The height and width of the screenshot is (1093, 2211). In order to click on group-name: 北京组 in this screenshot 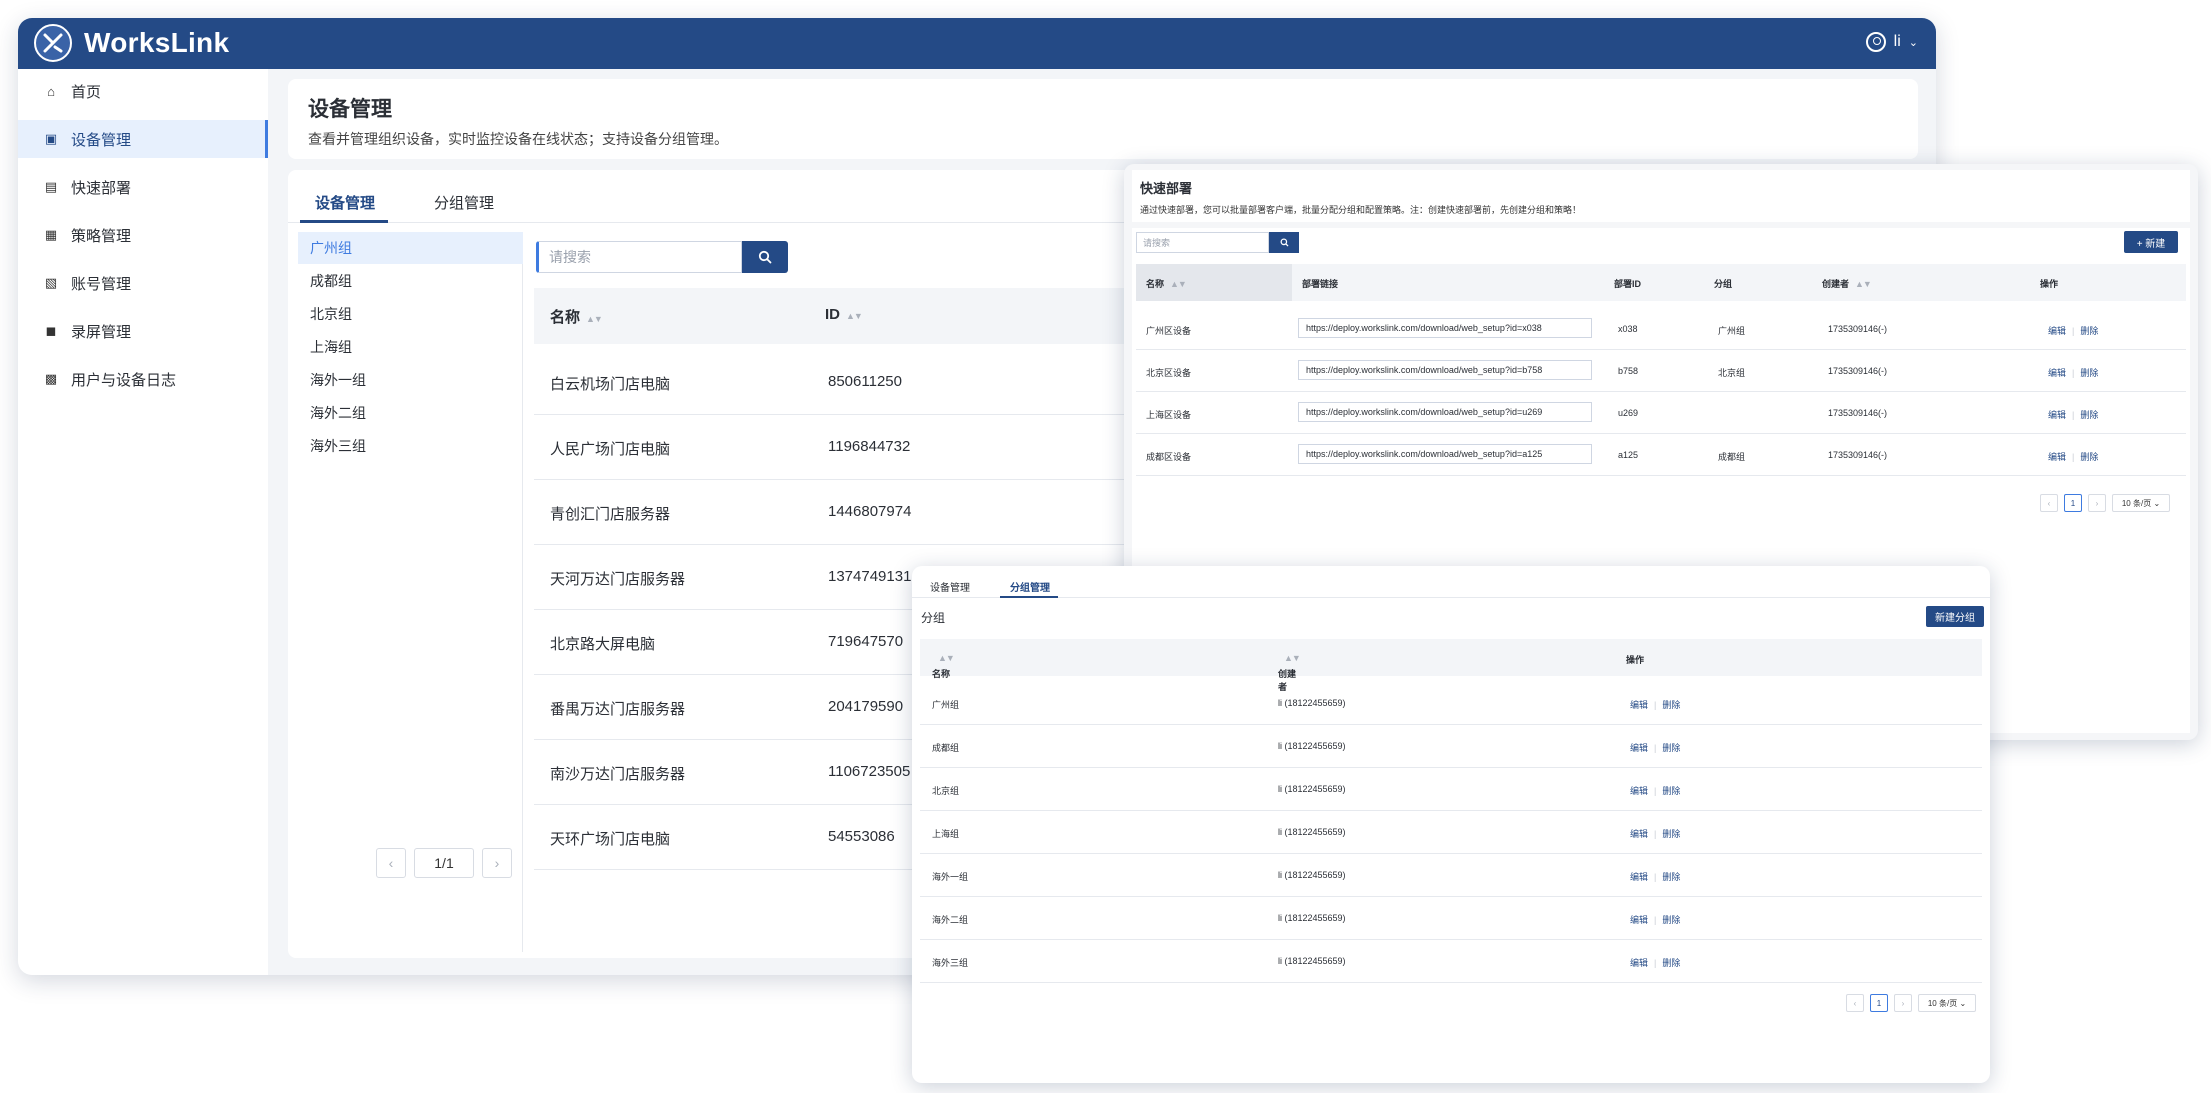, I will do `click(946, 791)`.